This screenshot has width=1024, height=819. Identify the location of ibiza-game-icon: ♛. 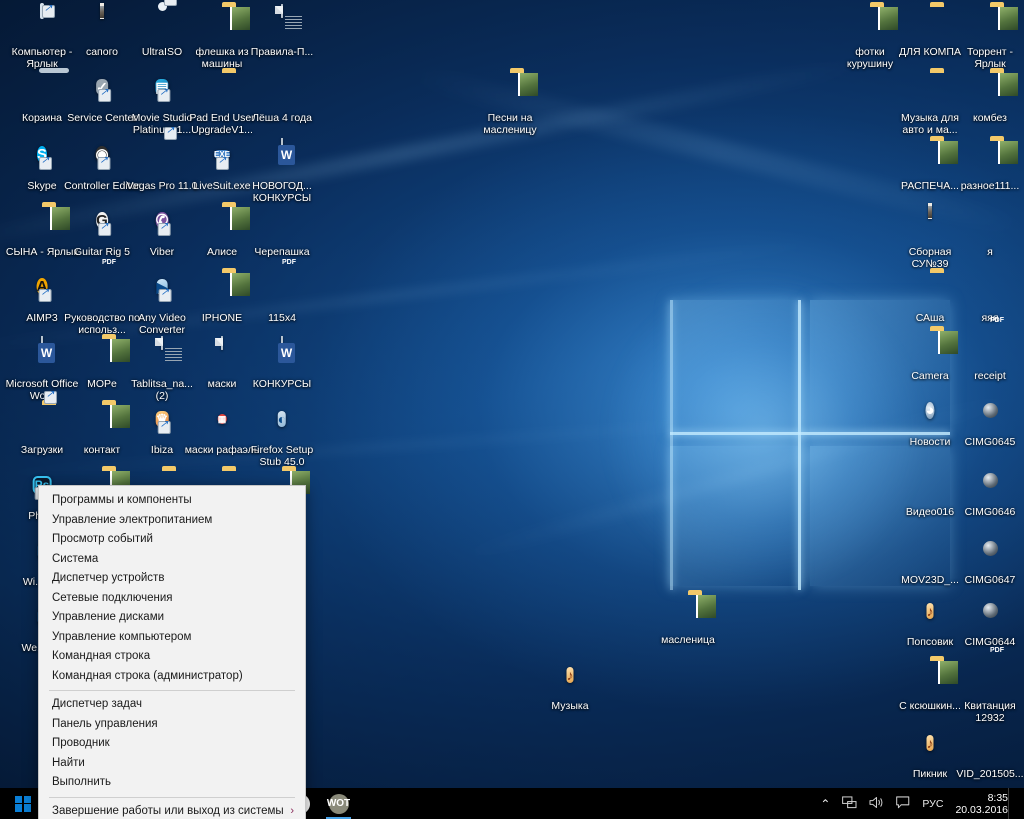
(163, 419).